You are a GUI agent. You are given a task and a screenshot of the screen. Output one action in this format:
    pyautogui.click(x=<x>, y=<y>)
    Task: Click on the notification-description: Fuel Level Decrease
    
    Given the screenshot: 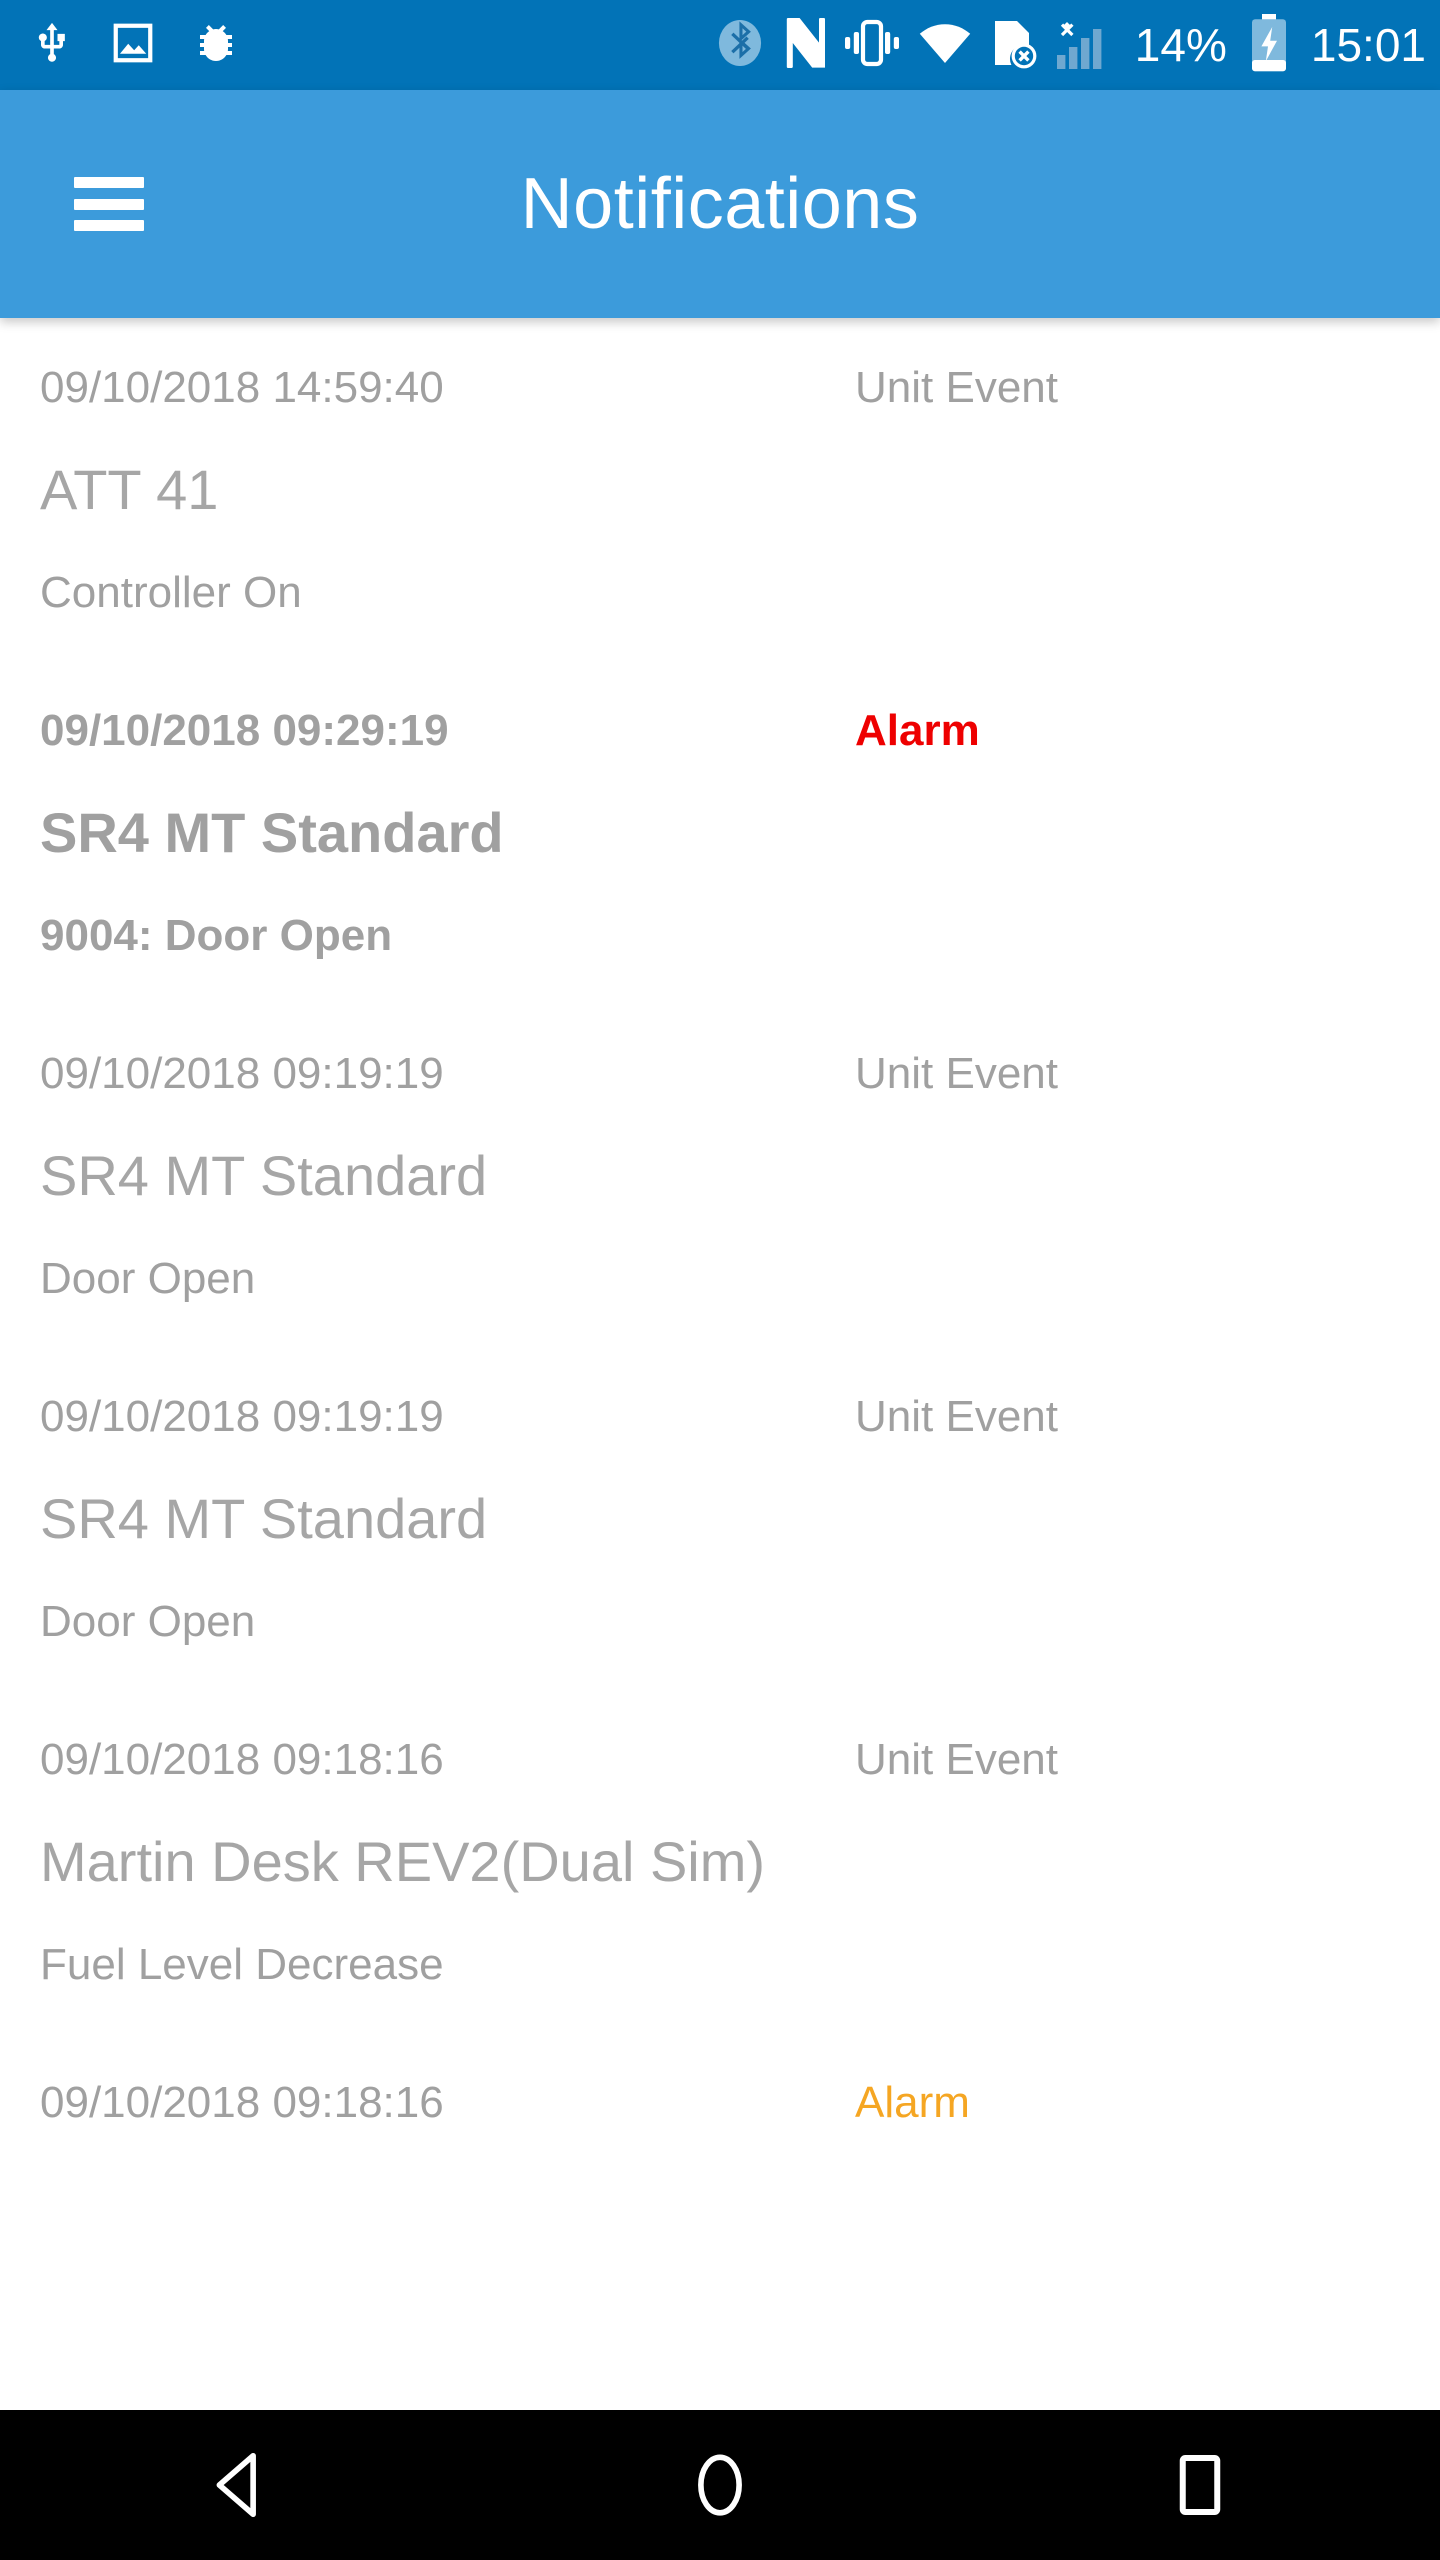 What is the action you would take?
    pyautogui.click(x=242, y=1964)
    